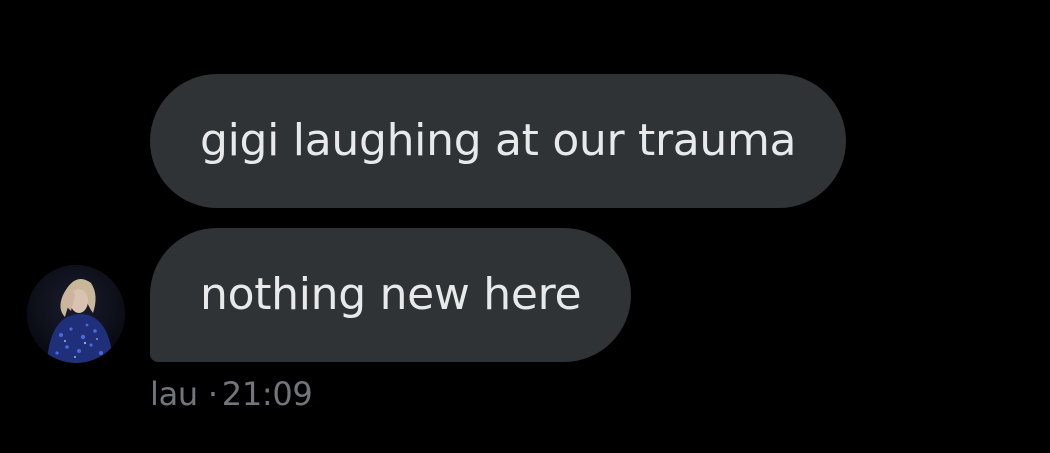 This screenshot has height=453, width=1050. I want to click on message-meta: lau · 21:09, so click(231, 394).